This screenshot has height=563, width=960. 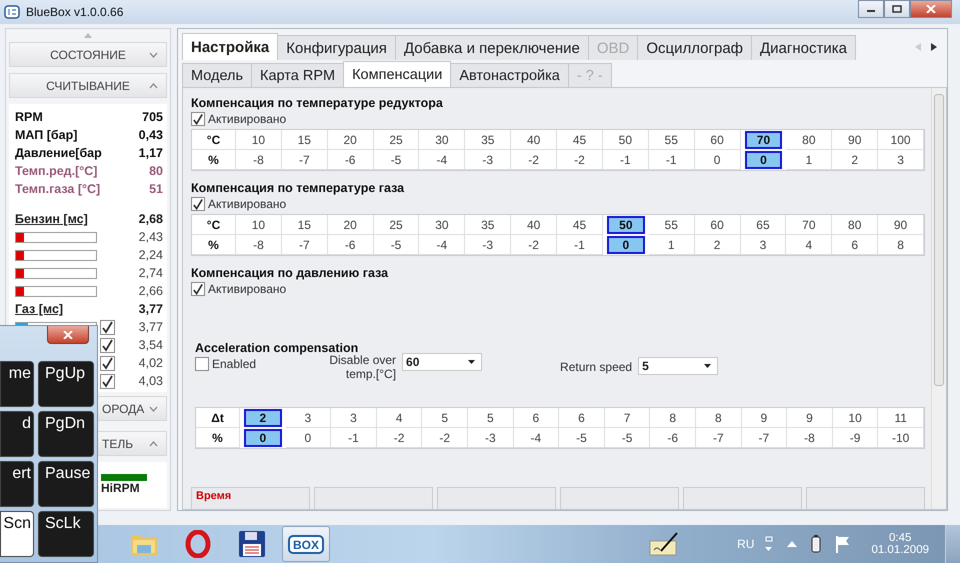 I want to click on tab: Диагностика, so click(x=803, y=47).